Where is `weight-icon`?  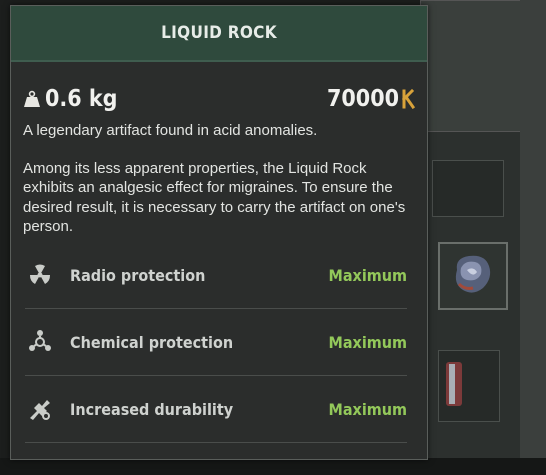
weight-icon is located at coordinates (32, 98).